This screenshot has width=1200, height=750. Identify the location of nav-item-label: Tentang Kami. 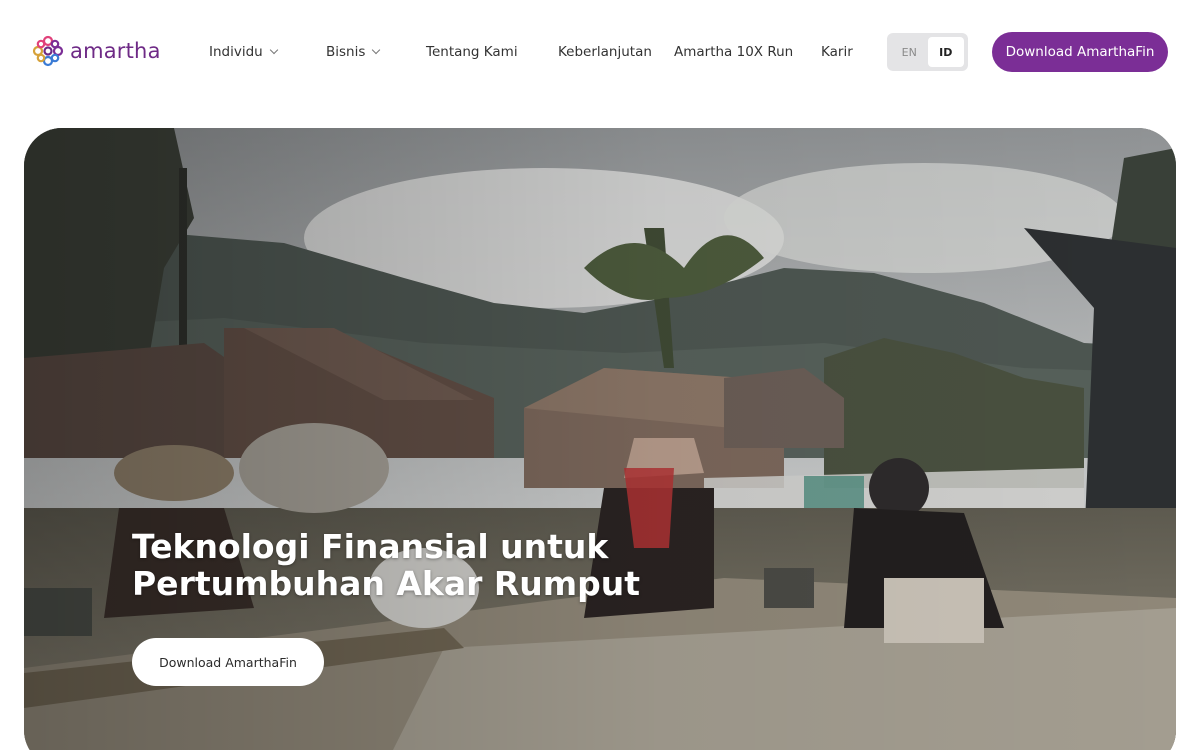
(472, 52).